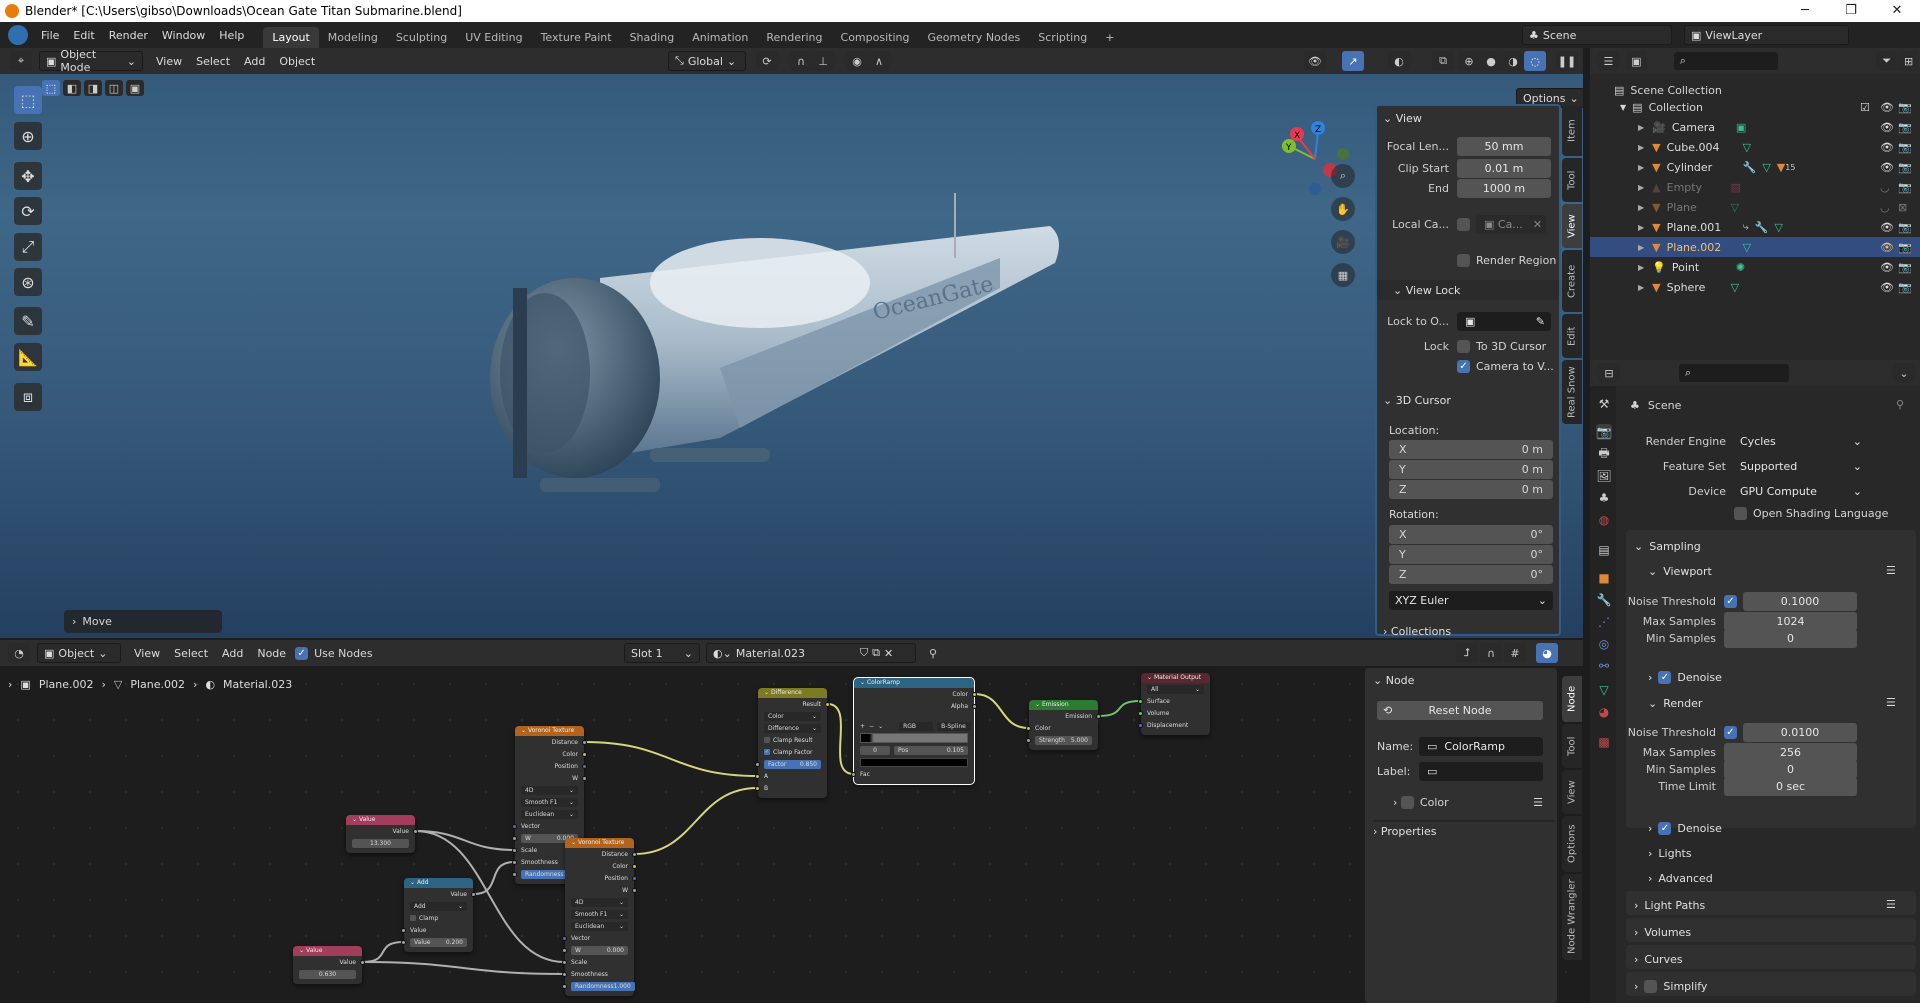 The width and height of the screenshot is (1920, 1003). Describe the element at coordinates (1902, 207) in the screenshot. I see `render-camera-icon: ⊠` at that location.